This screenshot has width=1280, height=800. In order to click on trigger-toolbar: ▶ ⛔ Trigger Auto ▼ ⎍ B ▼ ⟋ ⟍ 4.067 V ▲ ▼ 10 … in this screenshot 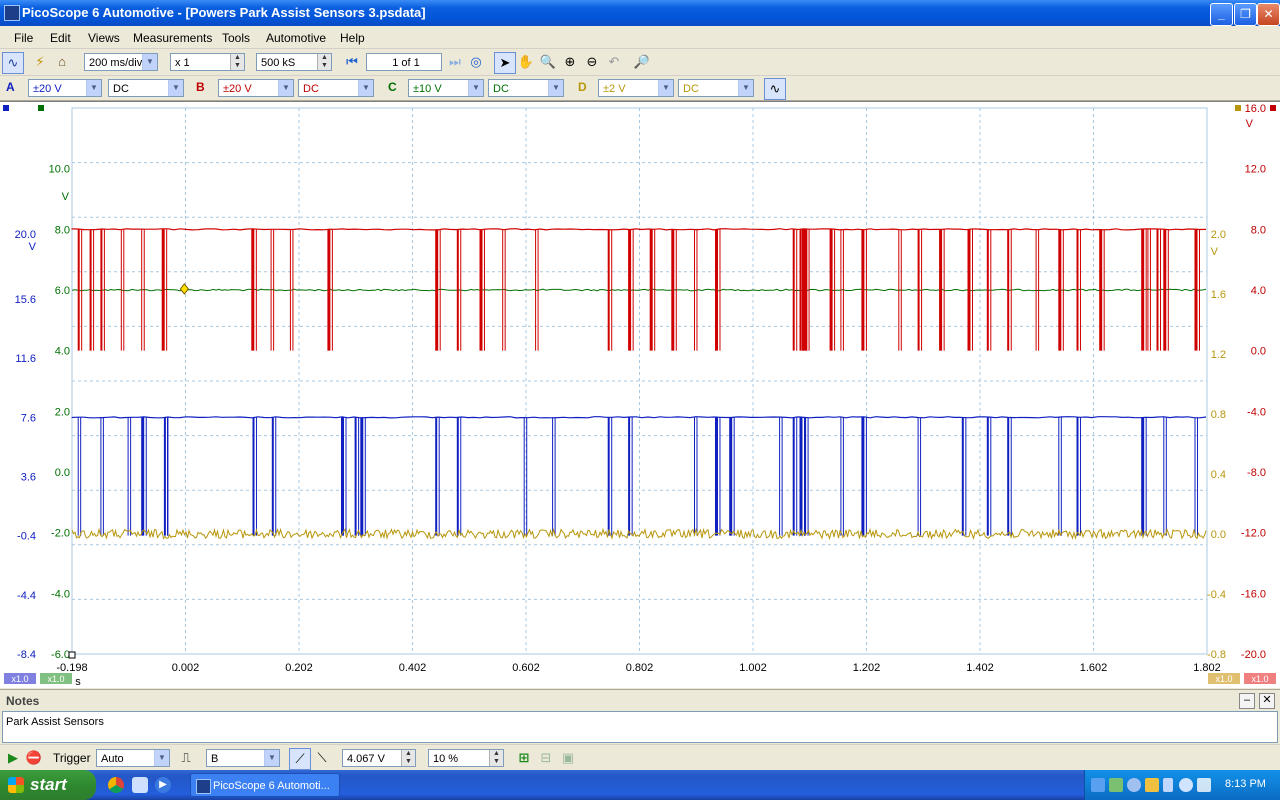, I will do `click(640, 757)`.